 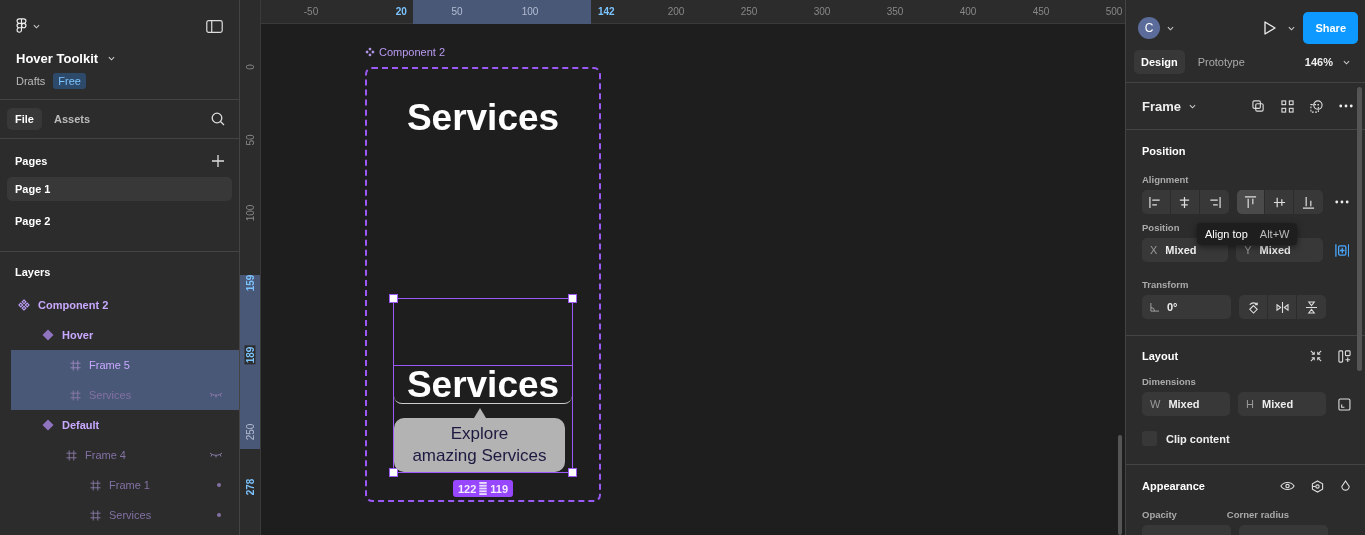 What do you see at coordinates (483, 488) in the screenshot?
I see `hug-icon` at bounding box center [483, 488].